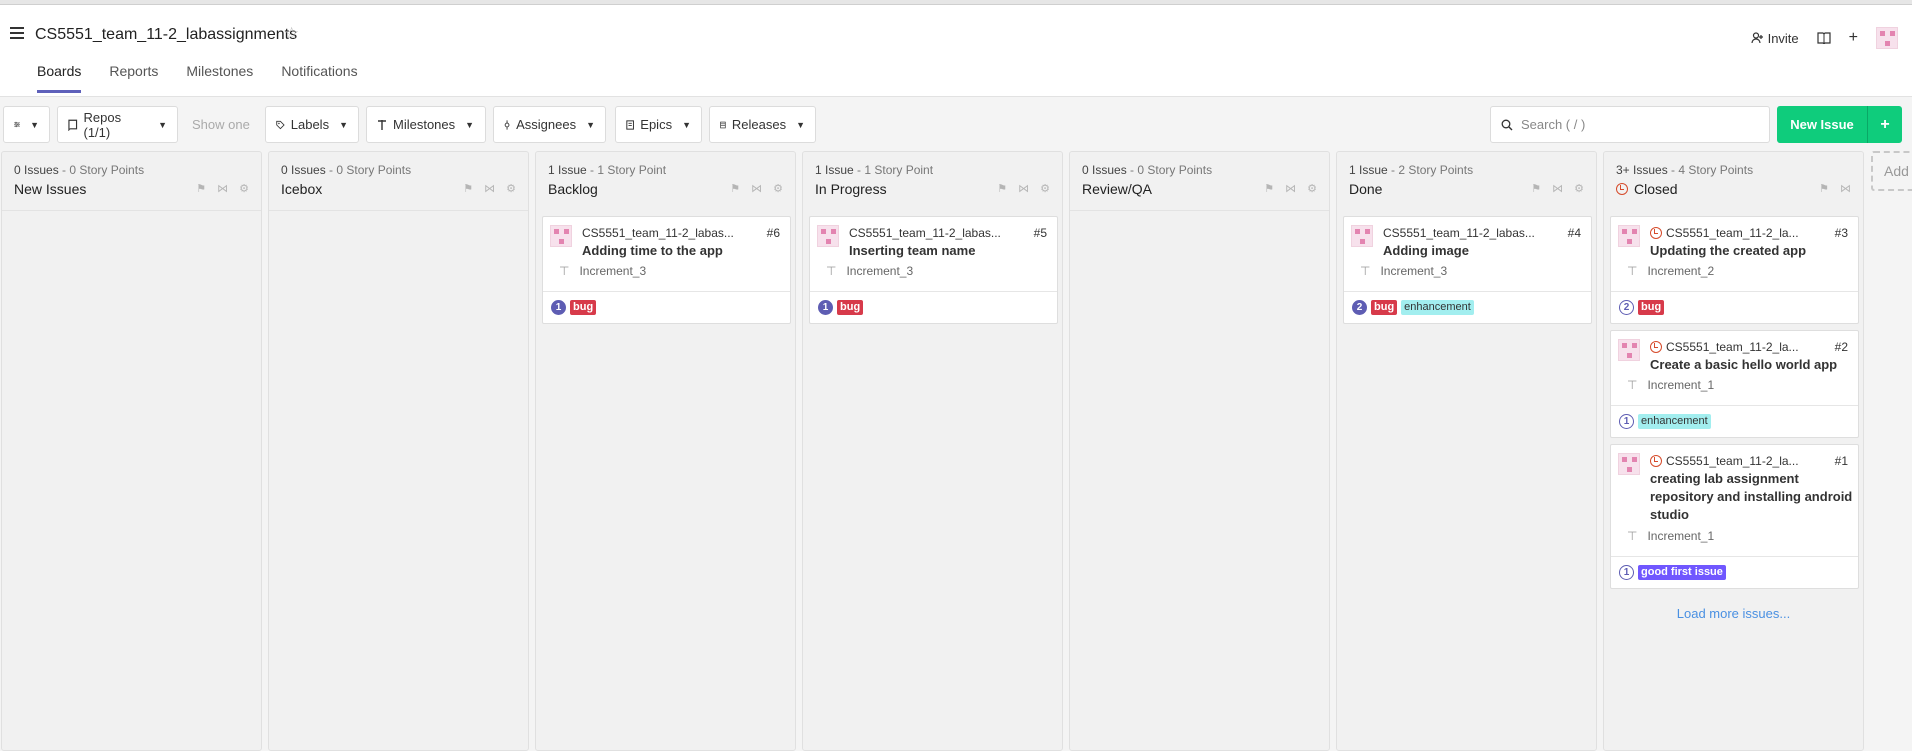  I want to click on tab-milestones: Milestones, so click(219, 78).